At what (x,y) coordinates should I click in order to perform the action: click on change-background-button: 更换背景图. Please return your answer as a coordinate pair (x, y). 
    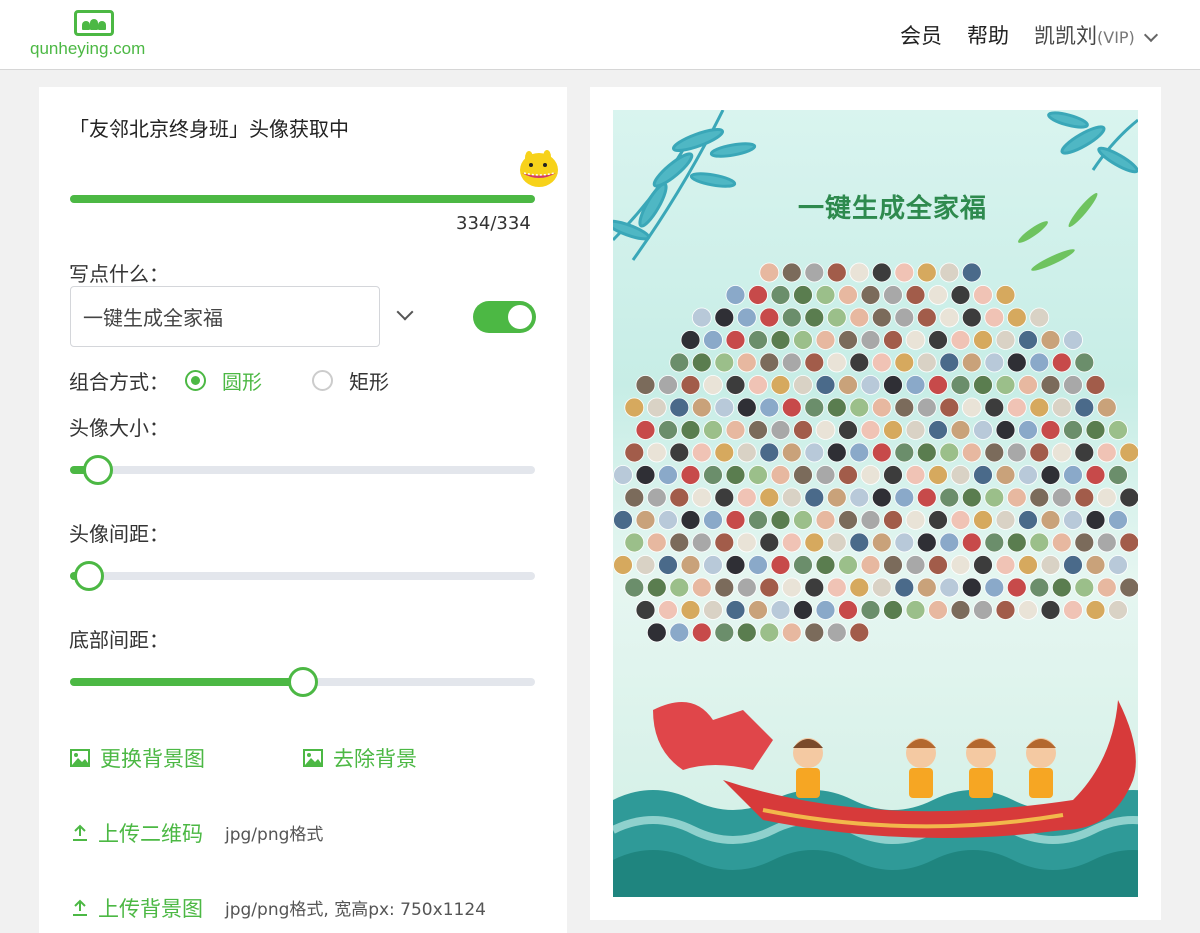
    Looking at the image, I should click on (137, 758).